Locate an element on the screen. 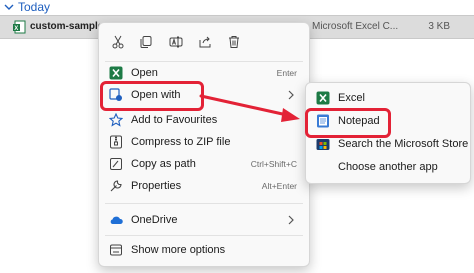 The width and height of the screenshot is (474, 273). cut-icon is located at coordinates (118, 42).